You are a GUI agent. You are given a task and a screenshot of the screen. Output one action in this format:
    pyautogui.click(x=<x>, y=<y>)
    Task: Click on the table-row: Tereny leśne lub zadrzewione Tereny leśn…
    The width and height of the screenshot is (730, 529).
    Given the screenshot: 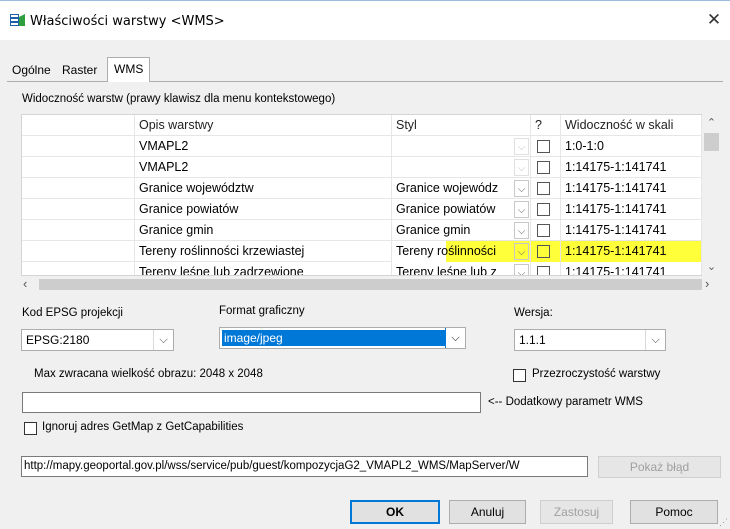 What is the action you would take?
    pyautogui.click(x=362, y=269)
    